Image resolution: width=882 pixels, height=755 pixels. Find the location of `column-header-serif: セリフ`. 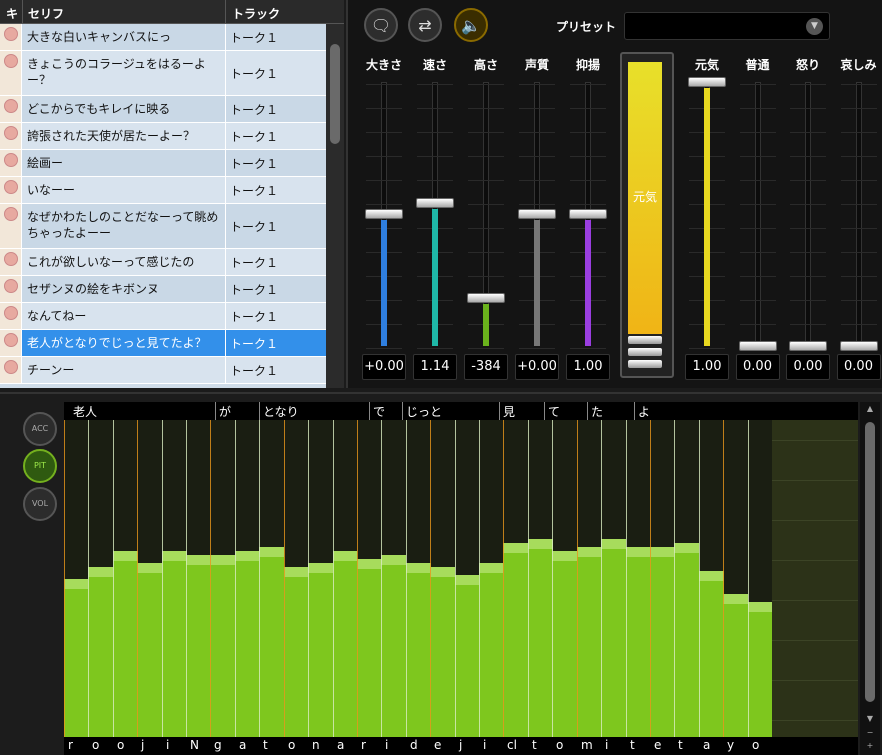

column-header-serif: セリフ is located at coordinates (46, 13).